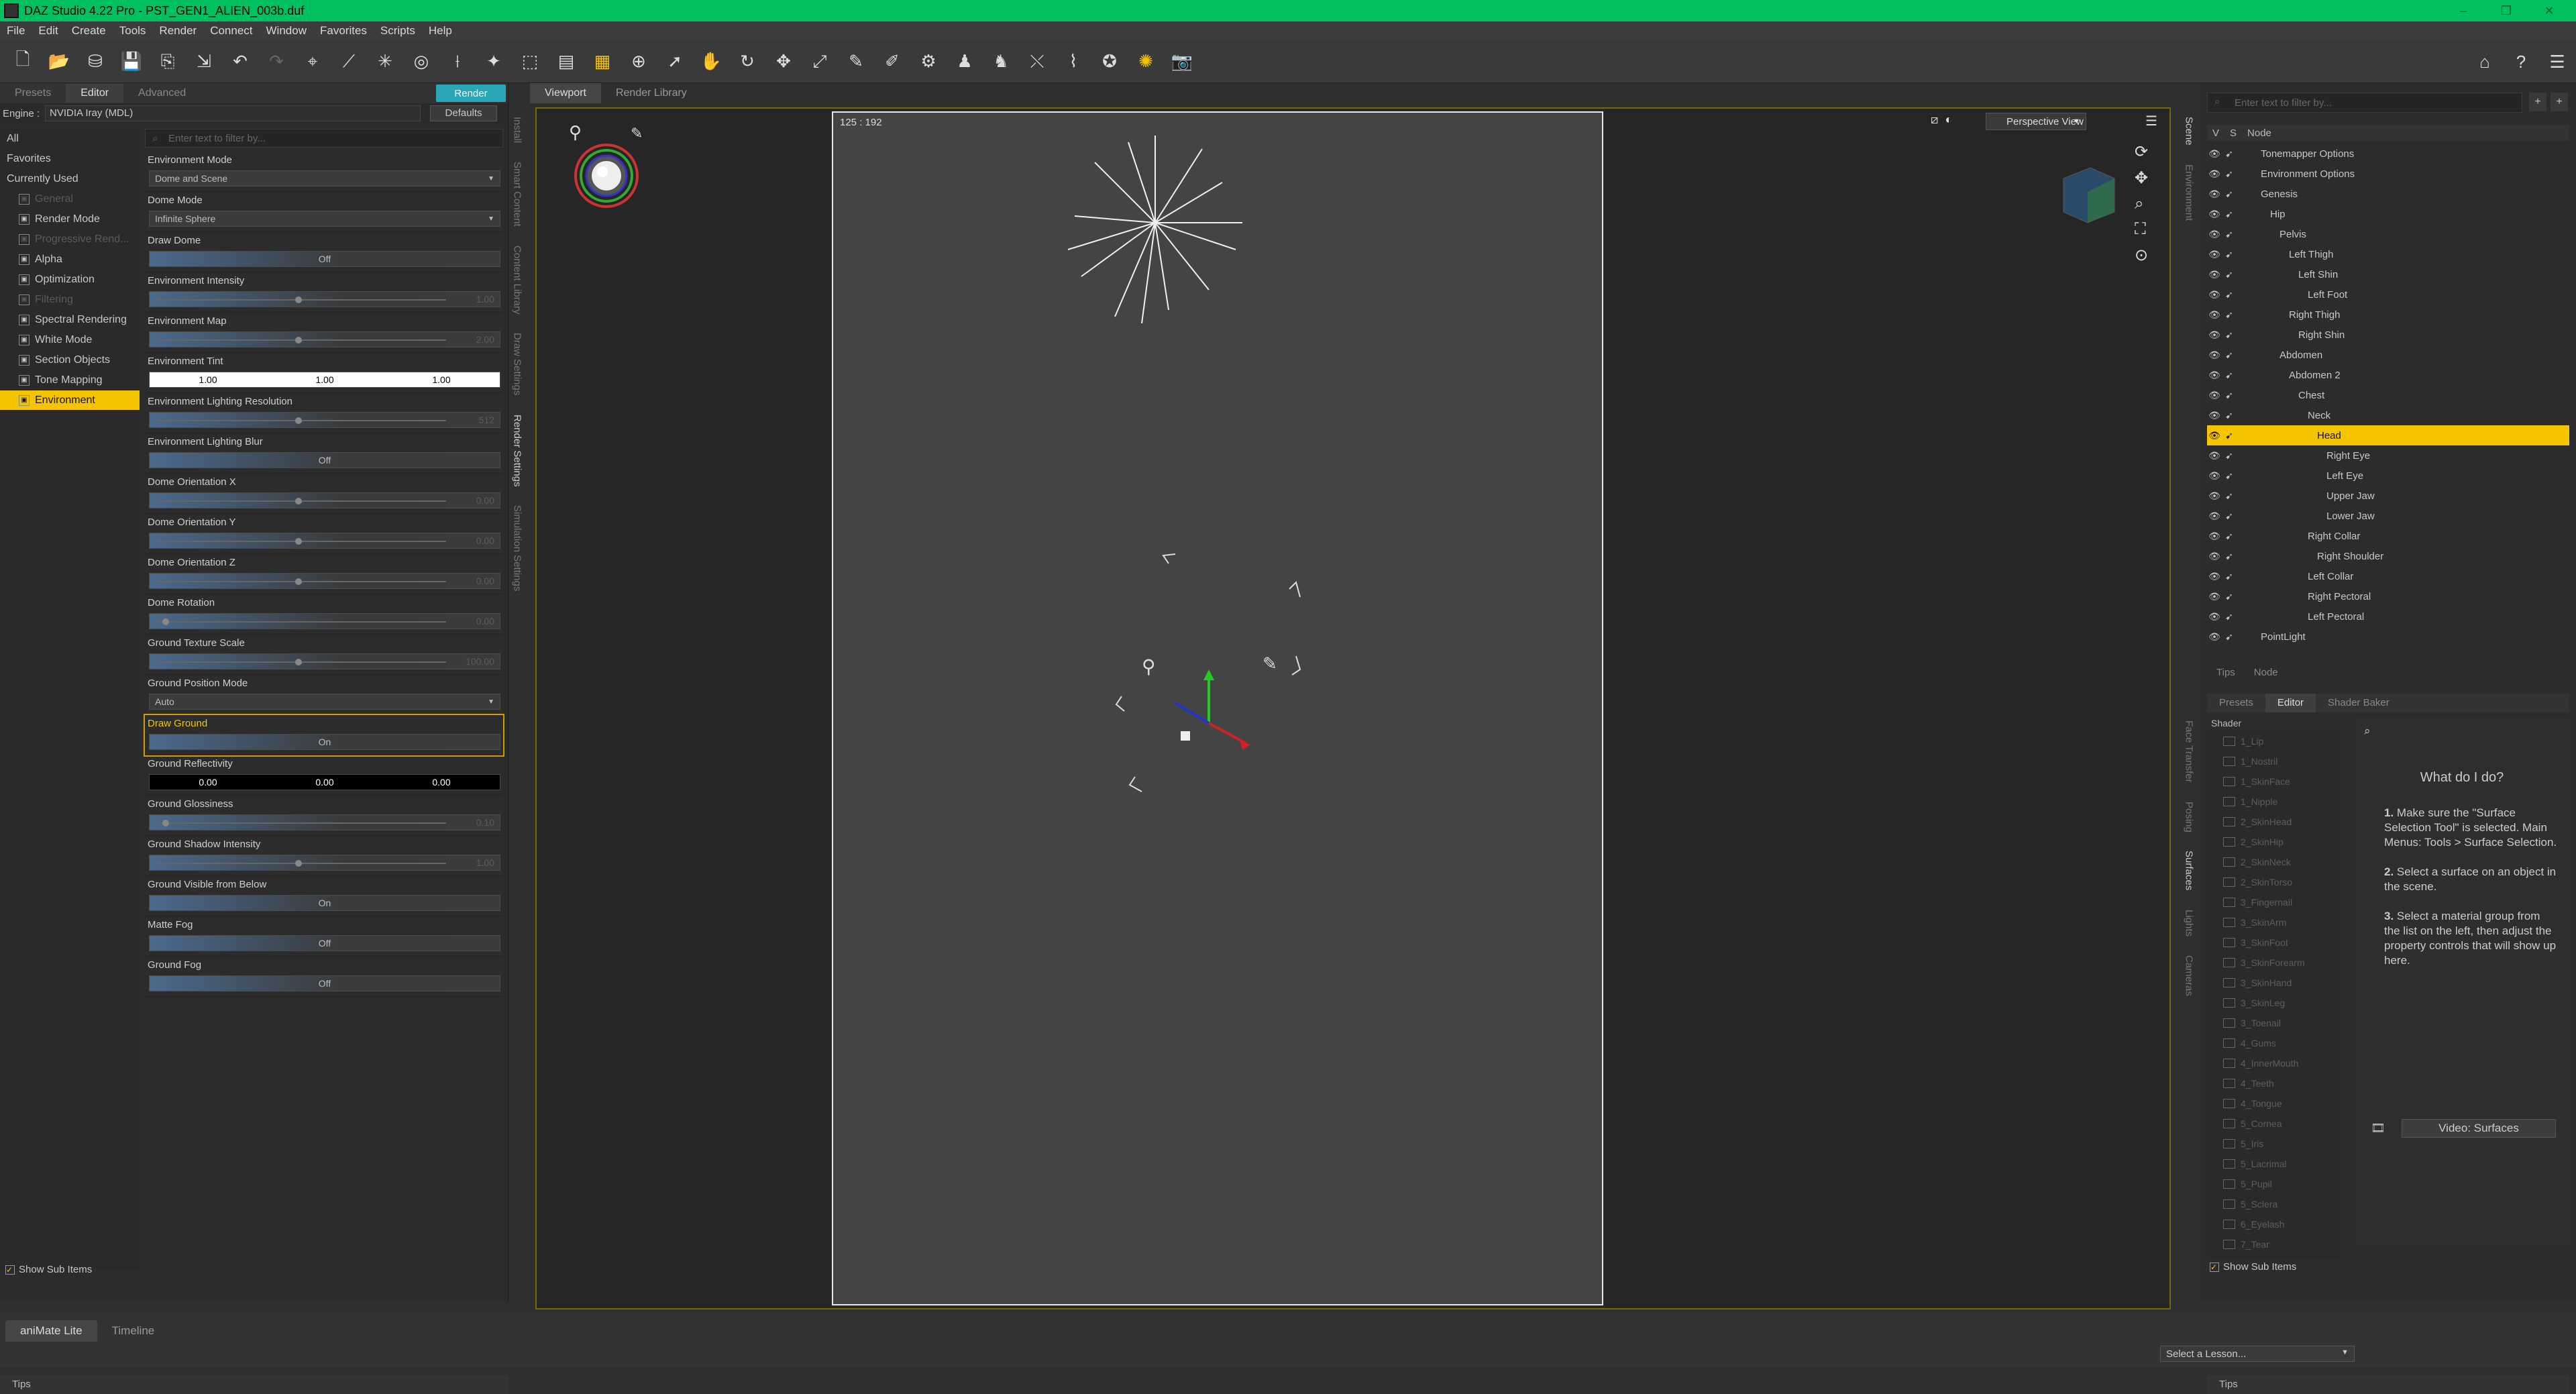  Describe the element at coordinates (2189, 751) in the screenshot. I see `vtab-face-transfer: Face Transfer` at that location.